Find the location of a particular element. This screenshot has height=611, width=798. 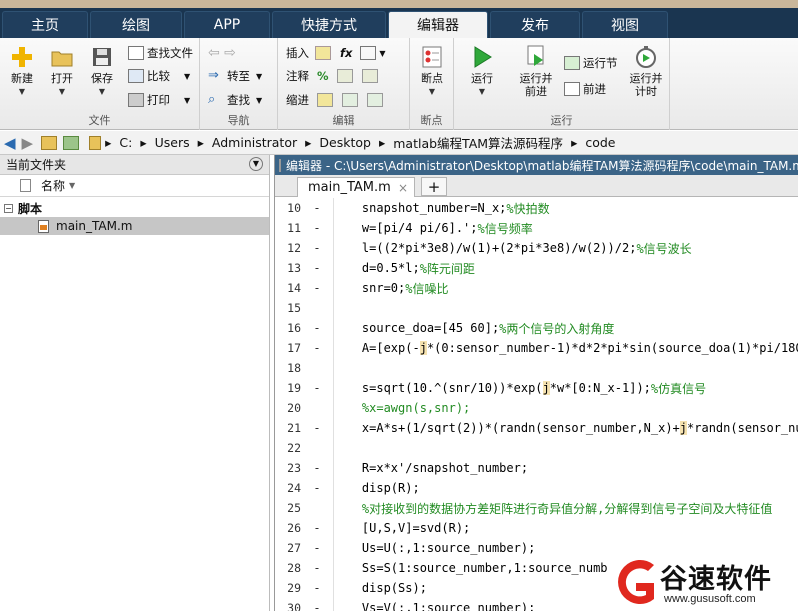

group-label-edit: 编辑 is located at coordinates (343, 120).